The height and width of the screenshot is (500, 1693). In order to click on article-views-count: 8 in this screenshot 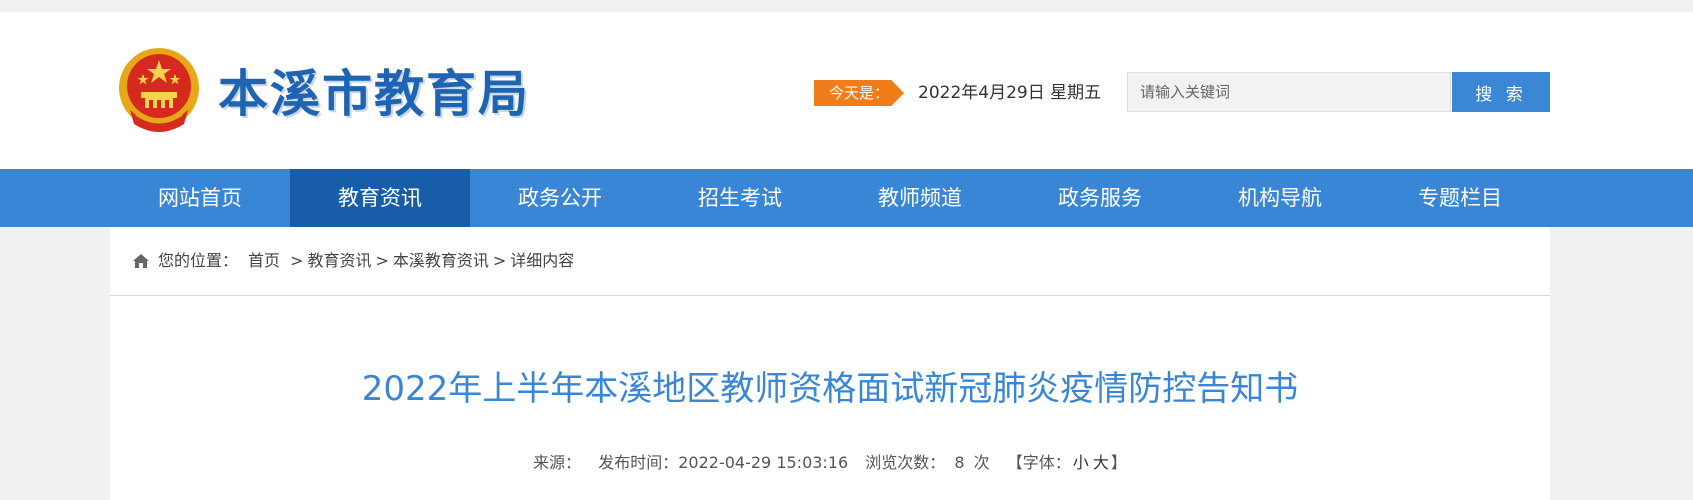, I will do `click(959, 462)`.